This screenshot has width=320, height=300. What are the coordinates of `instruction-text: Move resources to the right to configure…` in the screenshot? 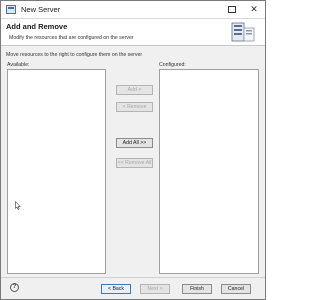 It's located at (74, 55).